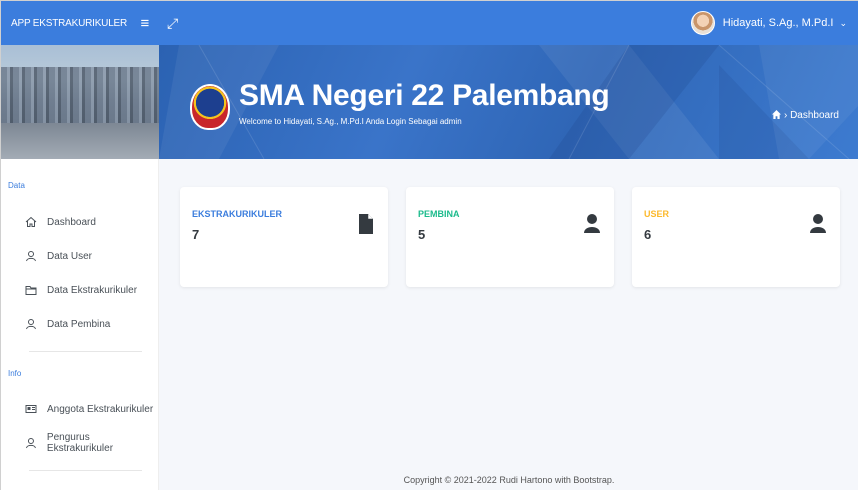  I want to click on sidebar-item-pengurus-ekstrakurikuler: Pengurus Ekstrakurikuler, so click(79, 443).